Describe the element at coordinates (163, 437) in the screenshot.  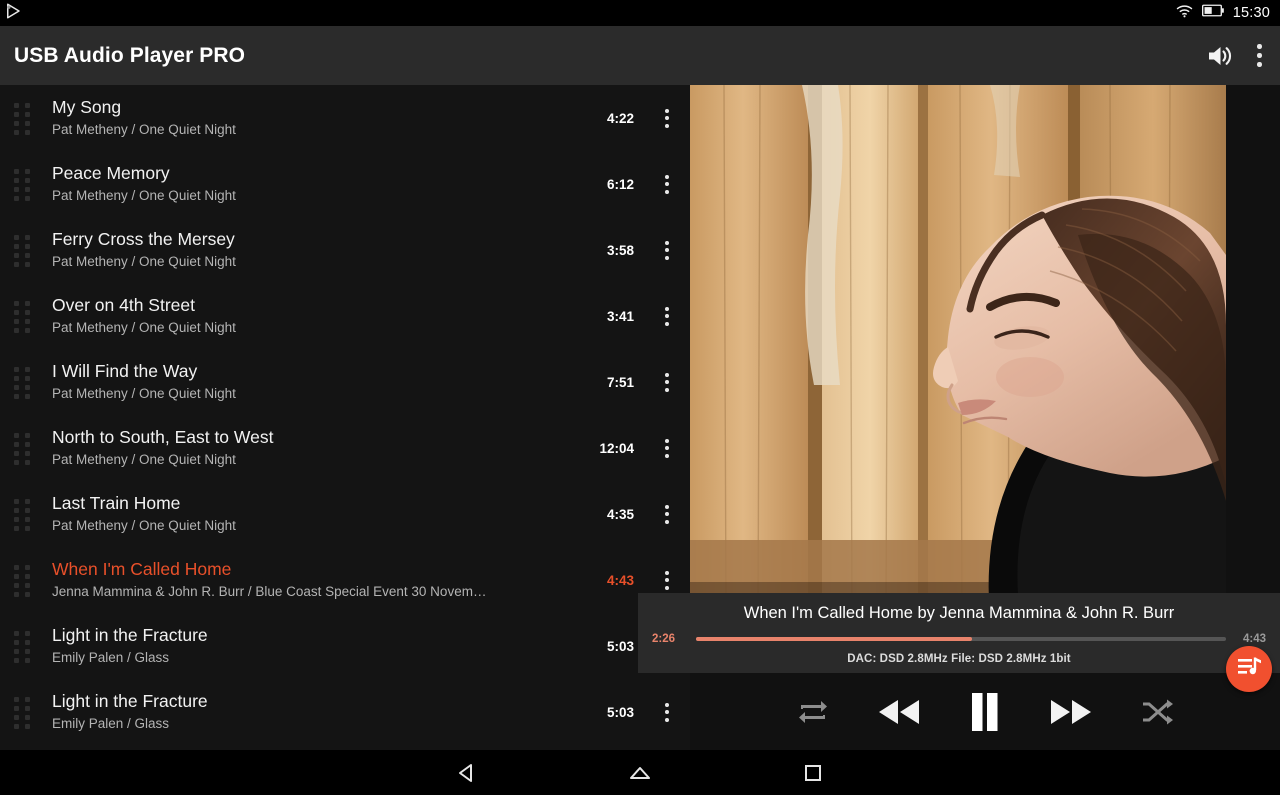
I see `track-title: North to South, East to West` at that location.